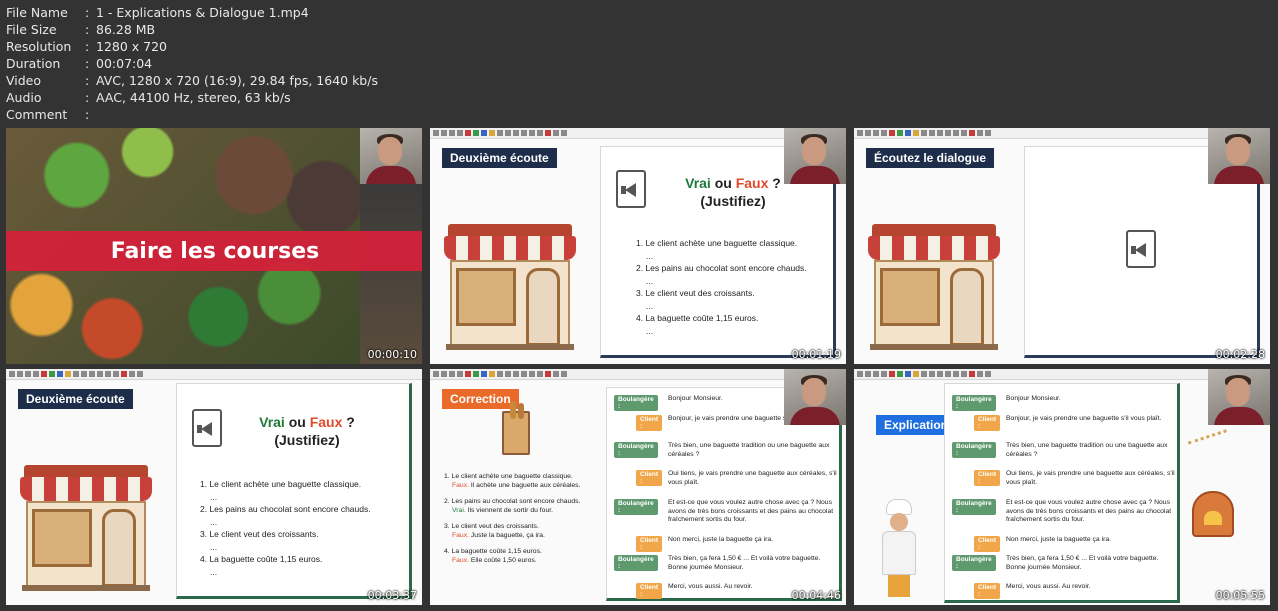  Describe the element at coordinates (503, 560) in the screenshot. I see `verdict-detail: Elle coûte 1,50 euros.` at that location.